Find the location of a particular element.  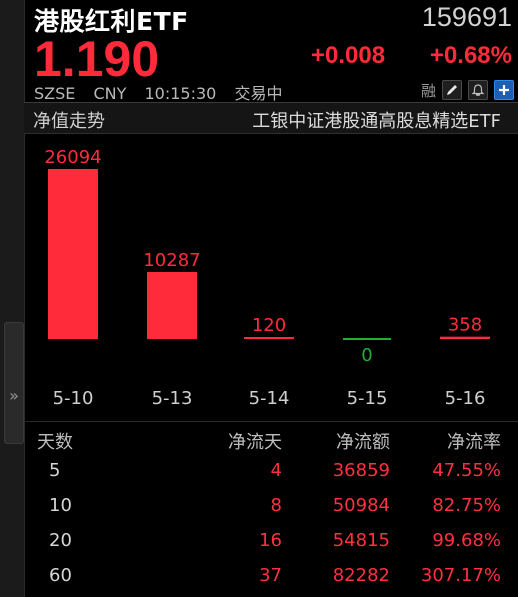

table-cell: 82.75% is located at coordinates (466, 505).